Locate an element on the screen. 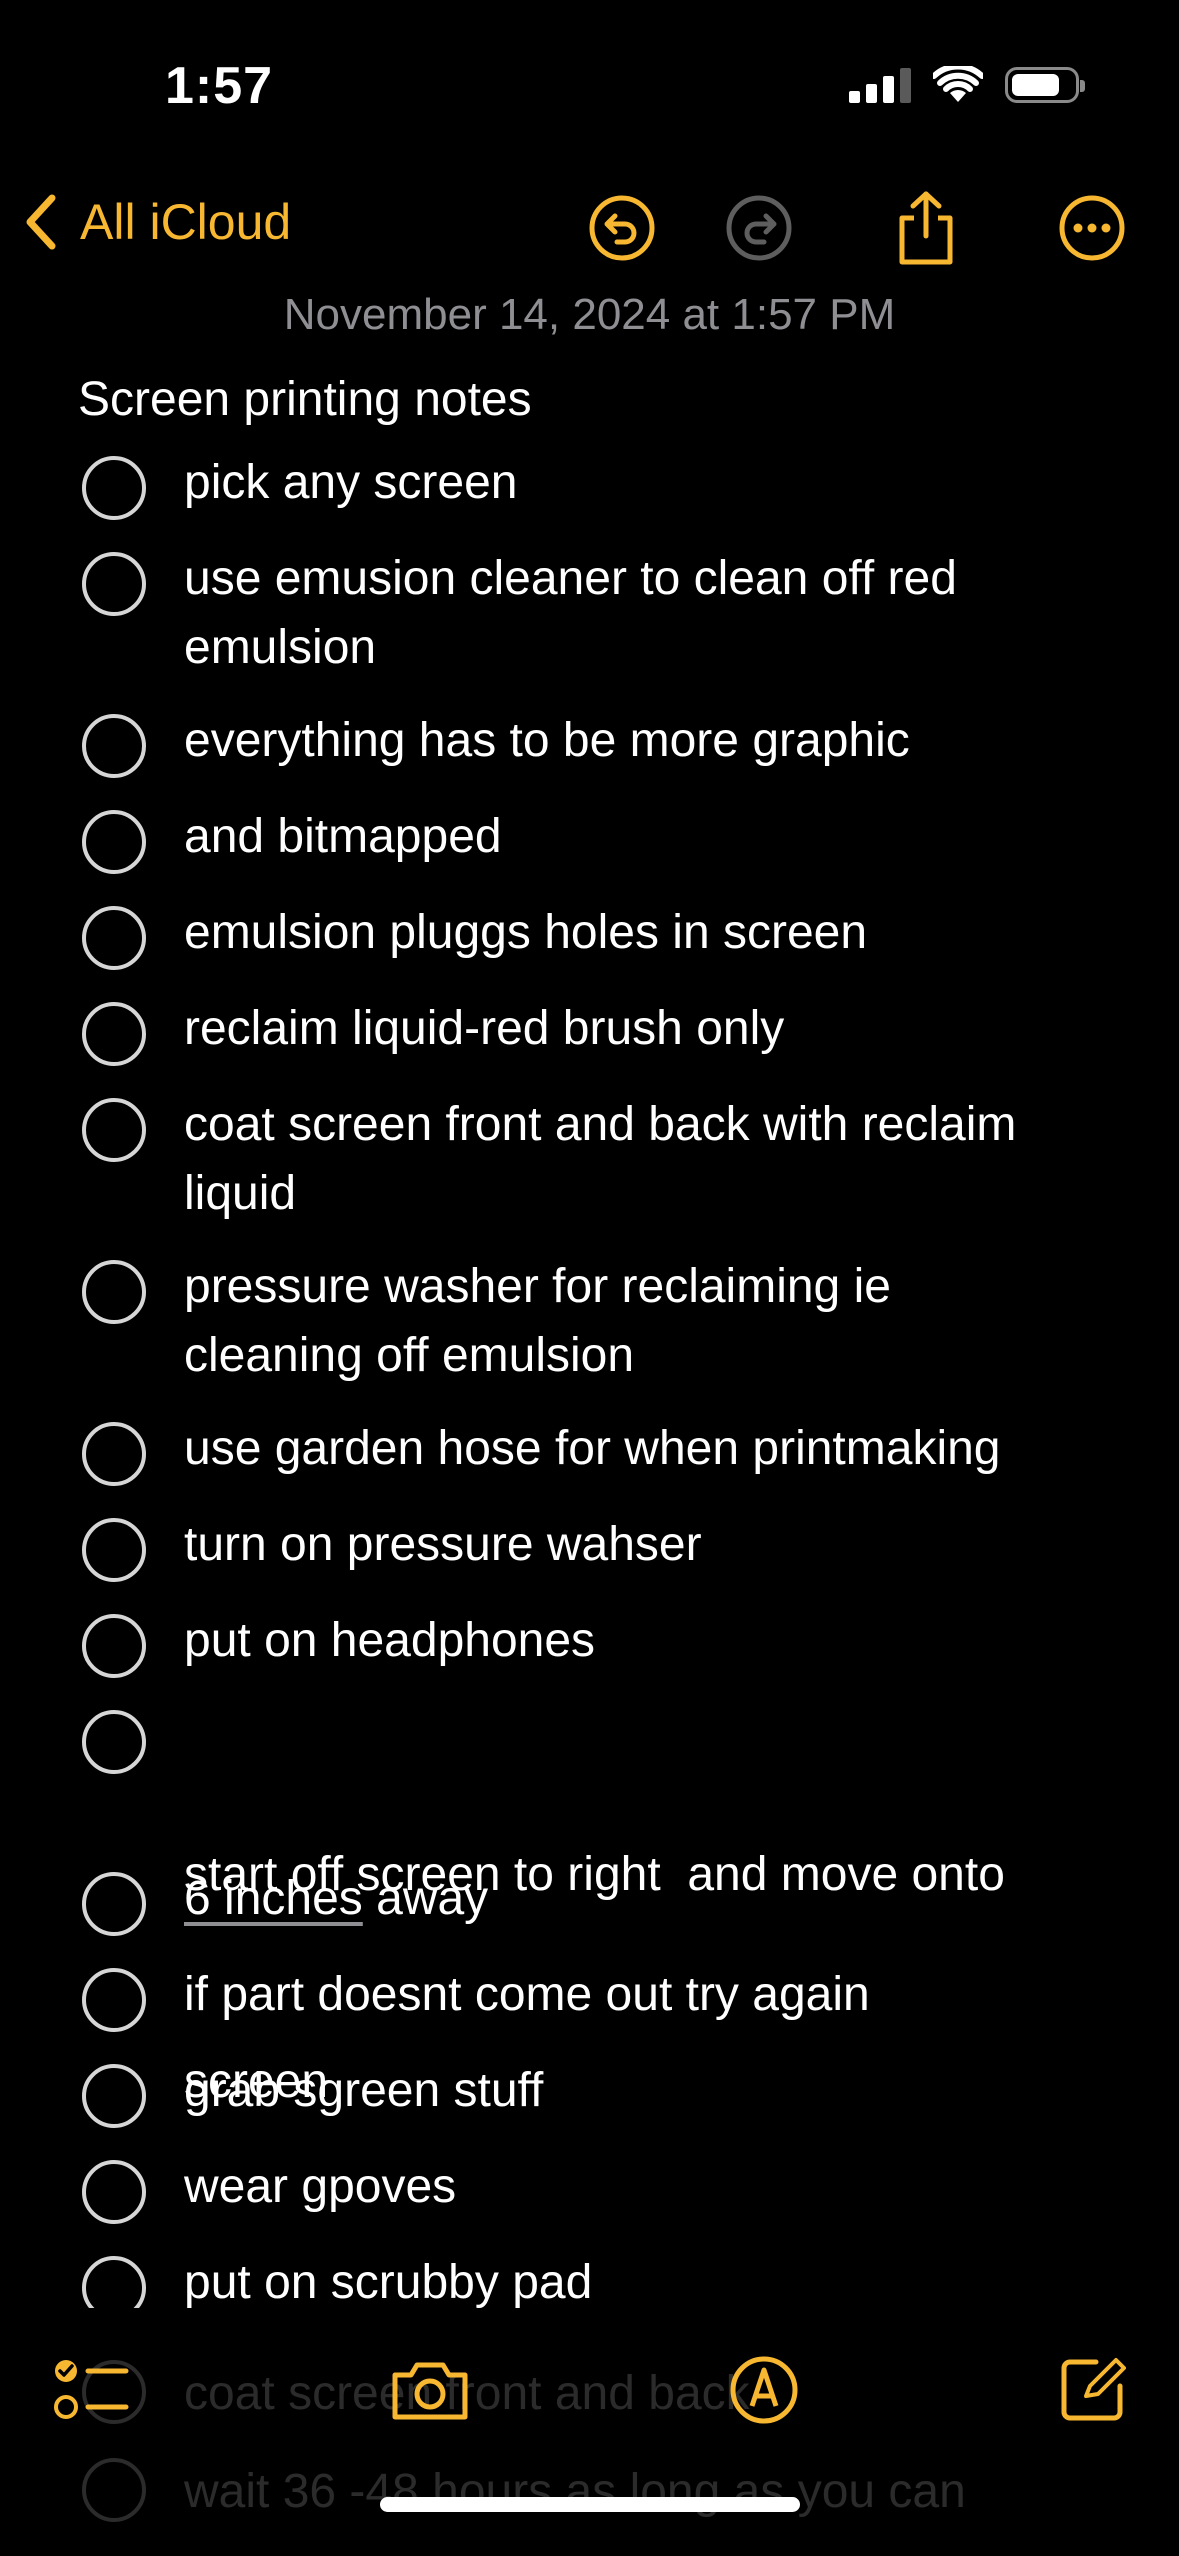 The height and width of the screenshot is (2556, 1179). undo-icon is located at coordinates (622, 228).